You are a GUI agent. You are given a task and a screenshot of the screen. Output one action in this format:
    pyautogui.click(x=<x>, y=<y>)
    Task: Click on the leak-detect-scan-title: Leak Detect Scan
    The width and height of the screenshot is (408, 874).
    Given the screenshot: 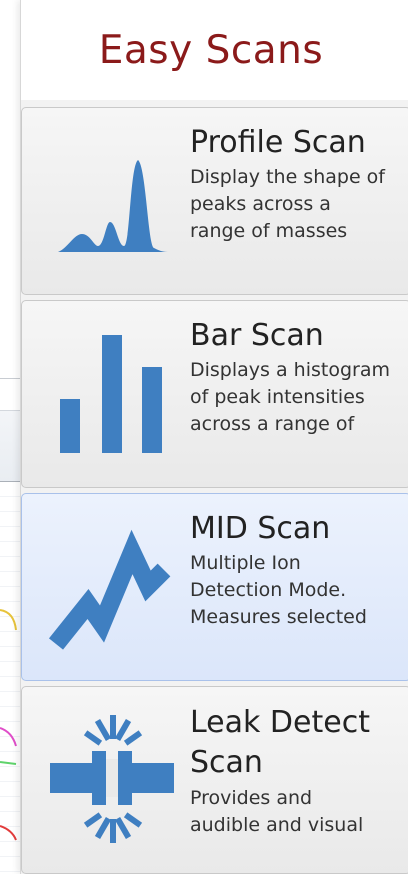 What is the action you would take?
    pyautogui.click(x=280, y=742)
    